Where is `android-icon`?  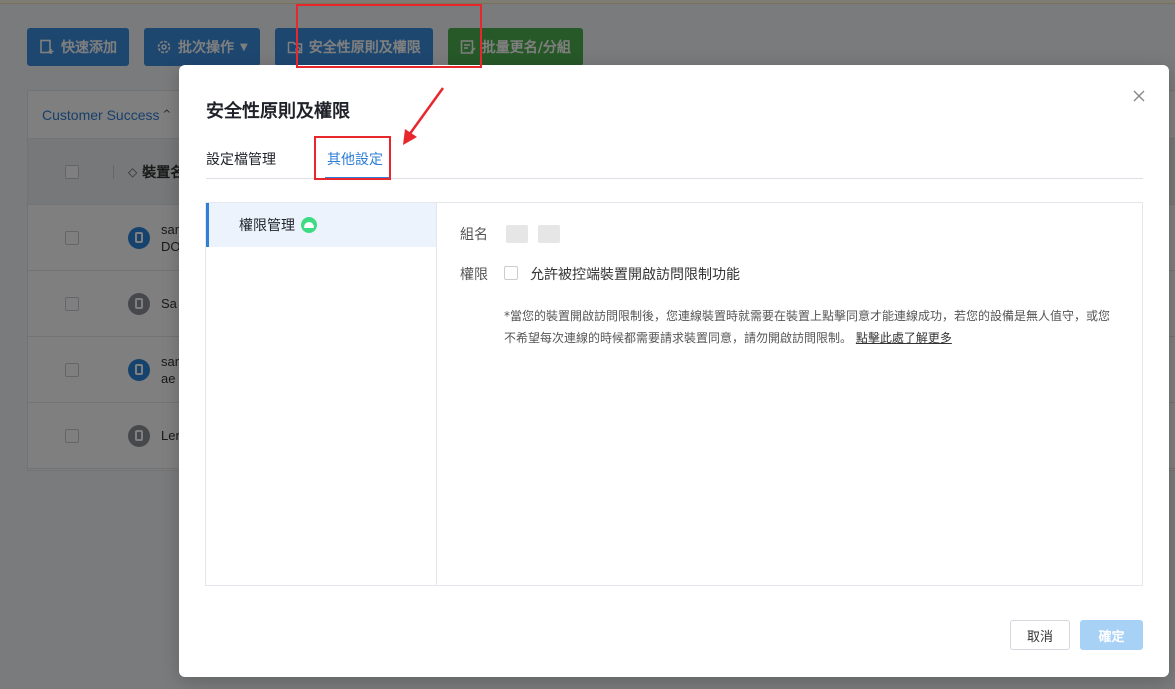
android-icon is located at coordinates (309, 225).